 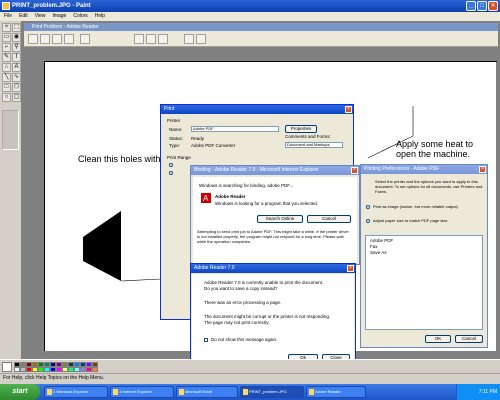 I want to click on color-swatches, so click(x=56, y=367).